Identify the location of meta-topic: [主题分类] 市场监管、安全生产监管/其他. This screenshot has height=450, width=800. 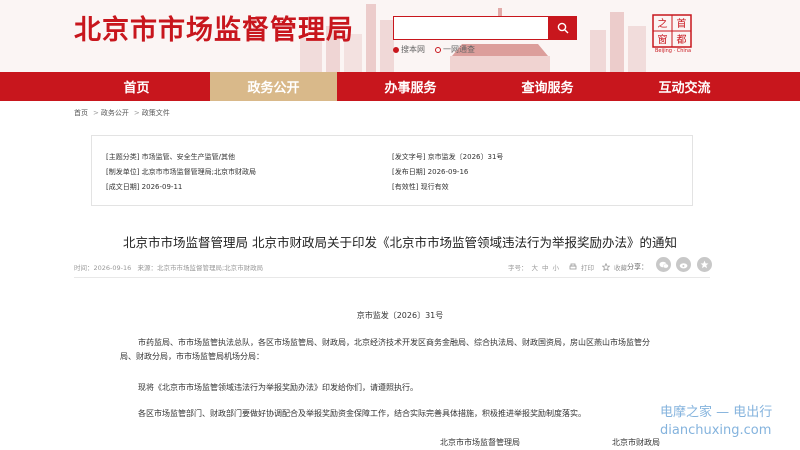
(171, 157).